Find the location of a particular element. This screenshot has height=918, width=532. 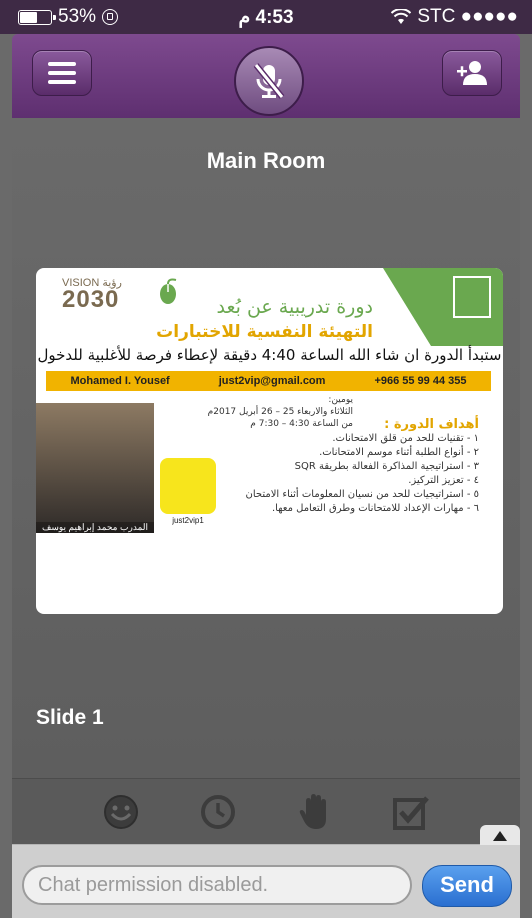

poll-button is located at coordinates (412, 812).